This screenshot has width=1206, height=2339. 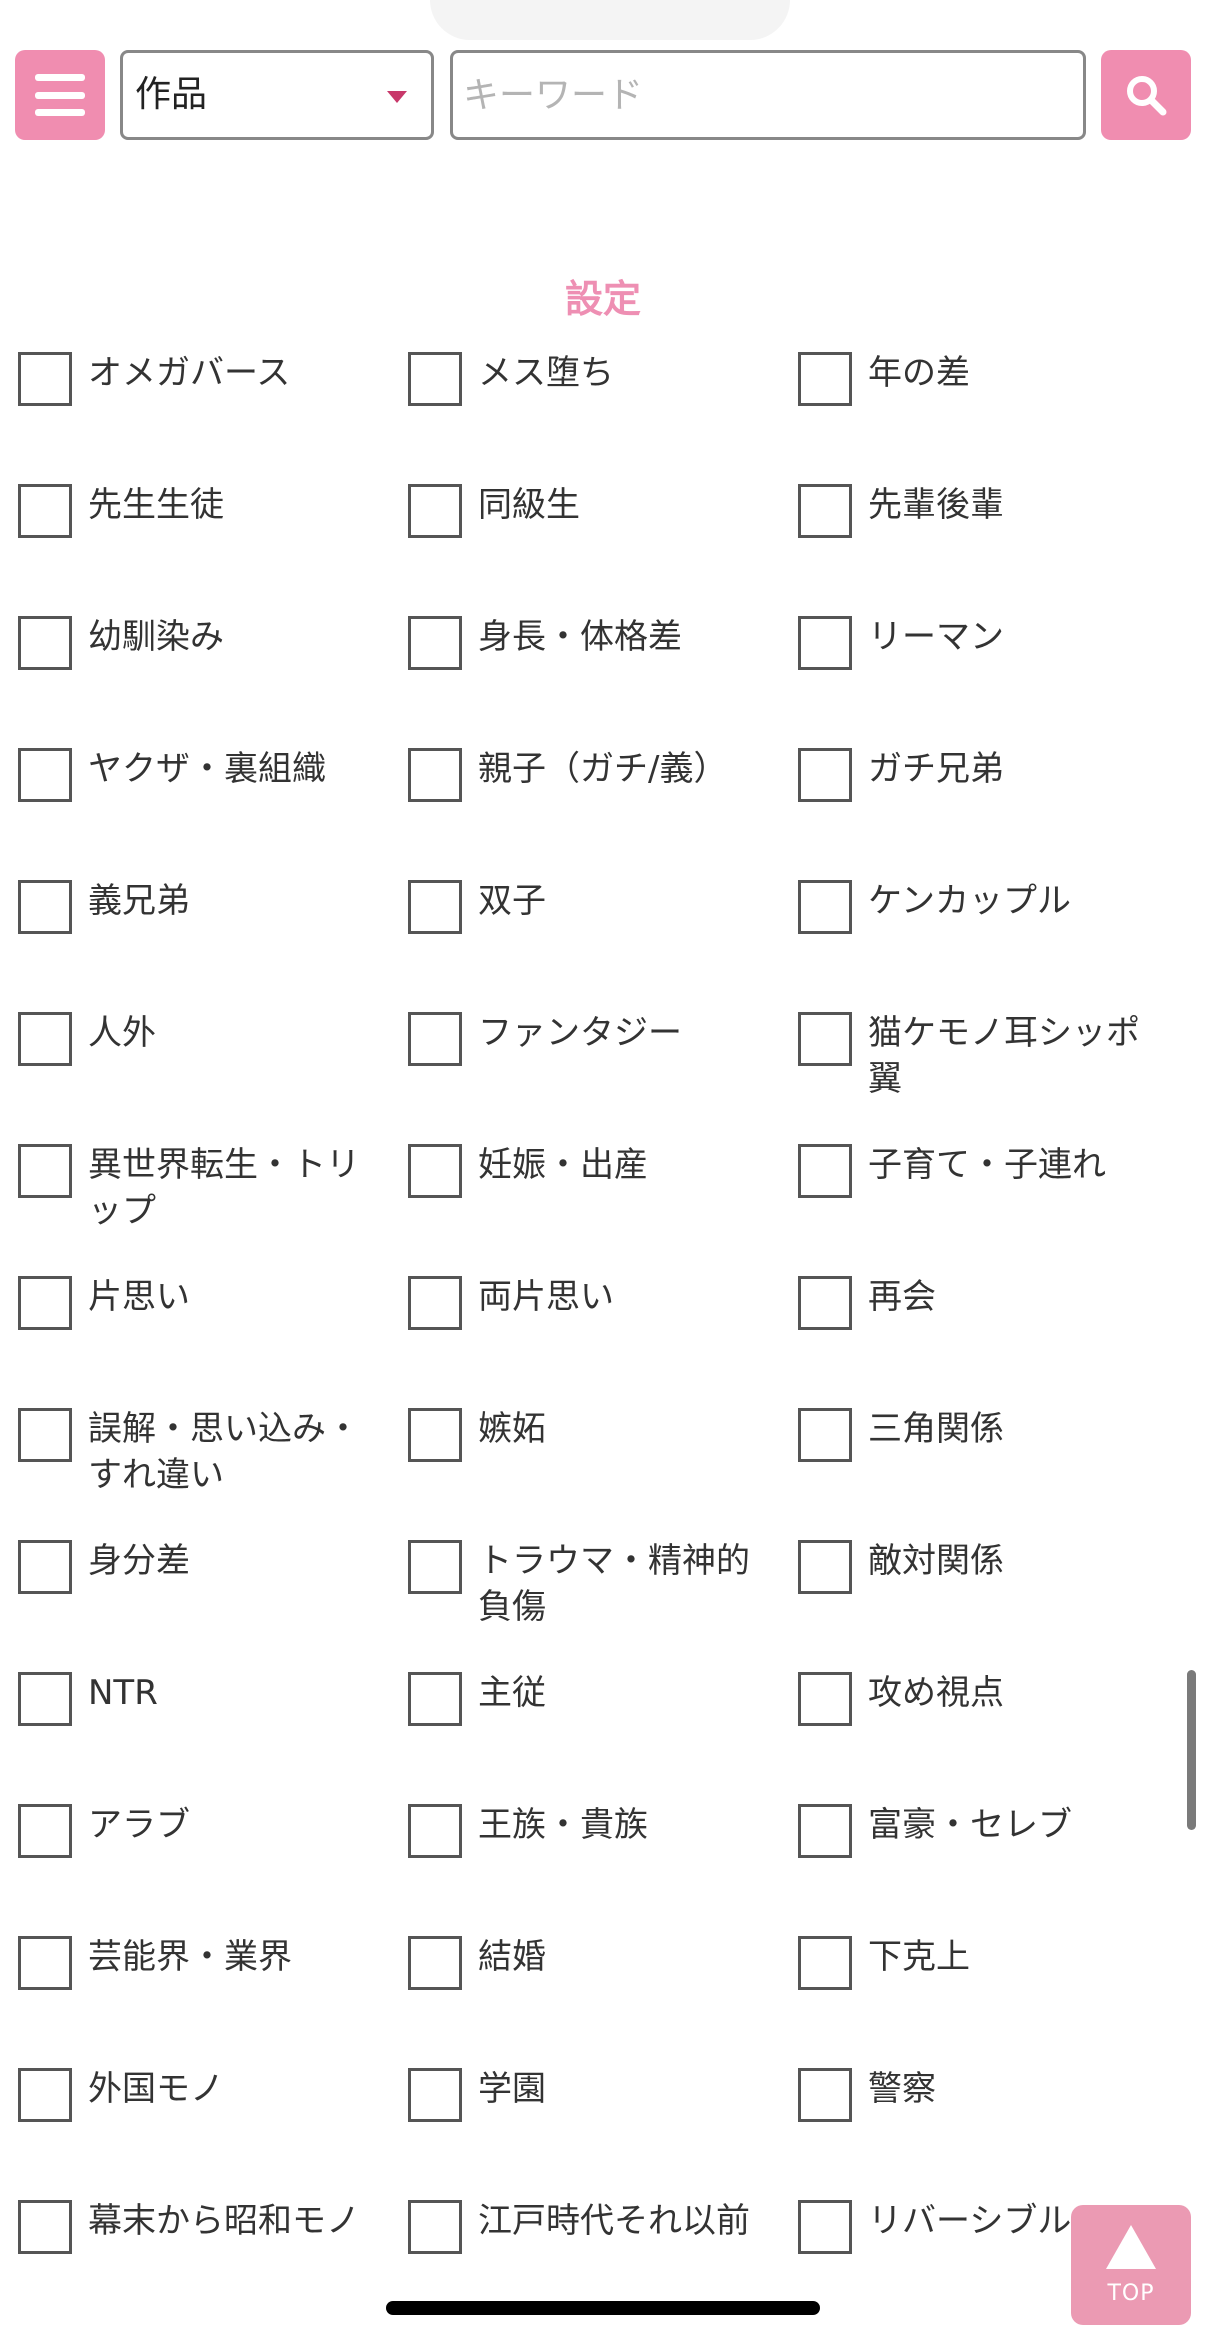 I want to click on tag-checkbox-item: 幼馴染み, so click(x=203, y=642).